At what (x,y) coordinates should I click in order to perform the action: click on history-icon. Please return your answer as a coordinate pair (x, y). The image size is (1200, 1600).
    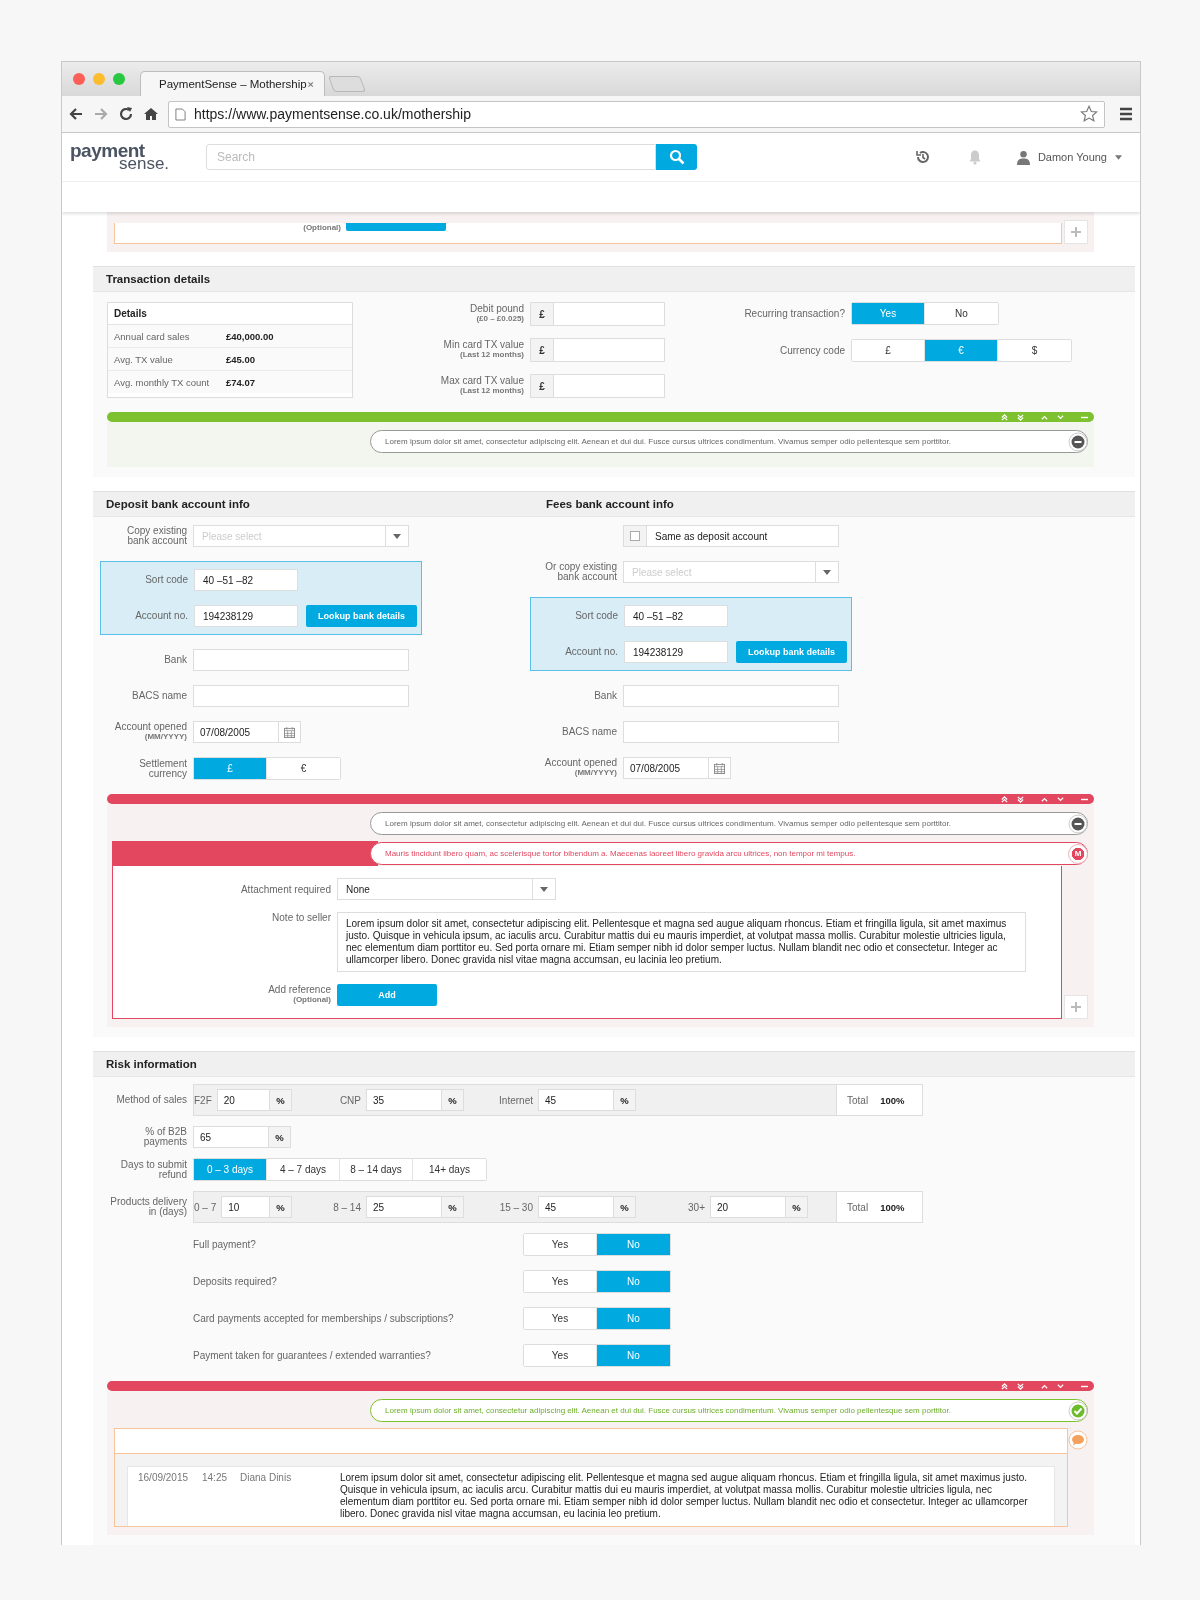
    Looking at the image, I should click on (922, 157).